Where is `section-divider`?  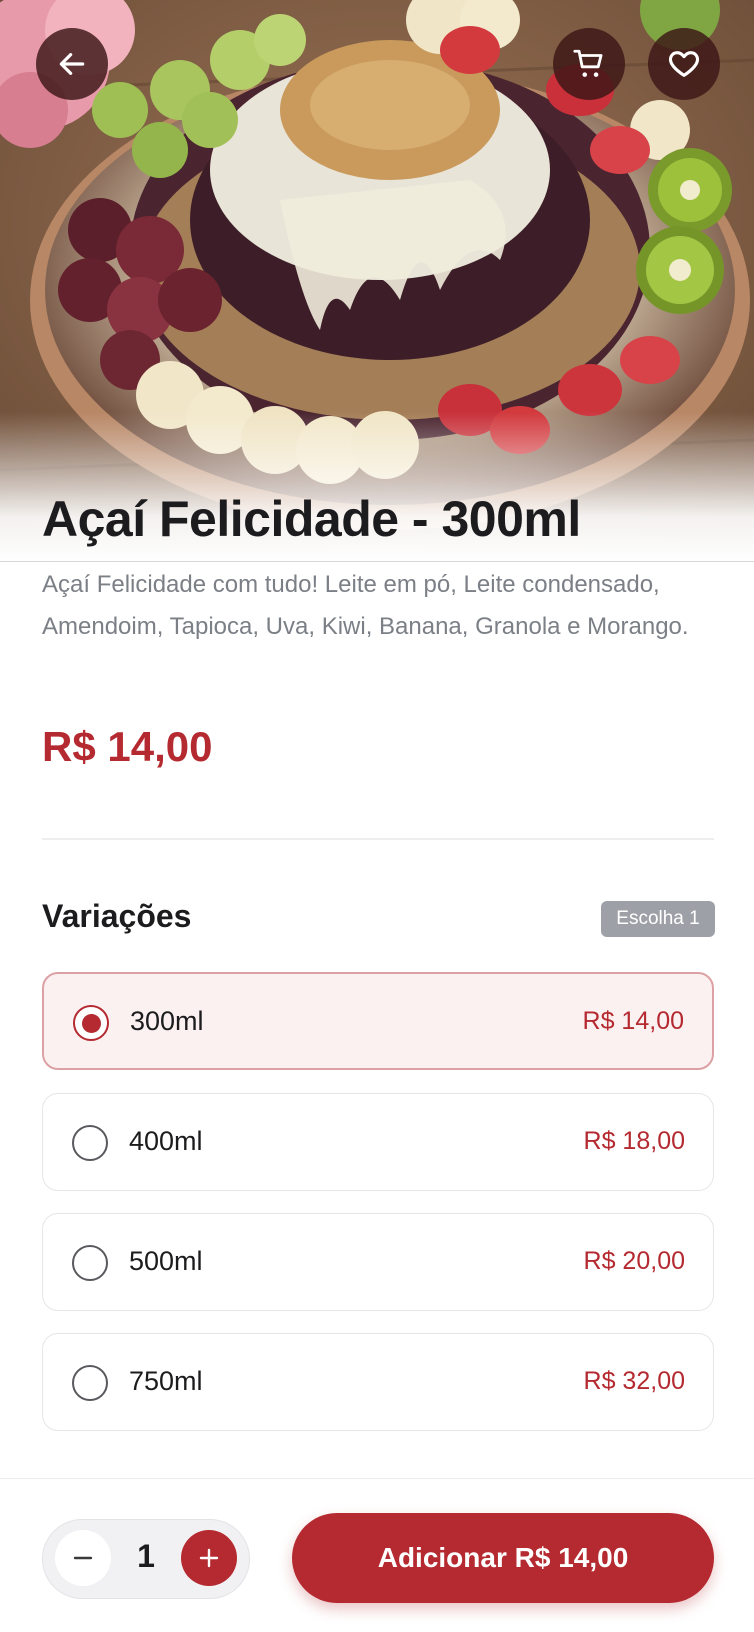
section-divider is located at coordinates (378, 839).